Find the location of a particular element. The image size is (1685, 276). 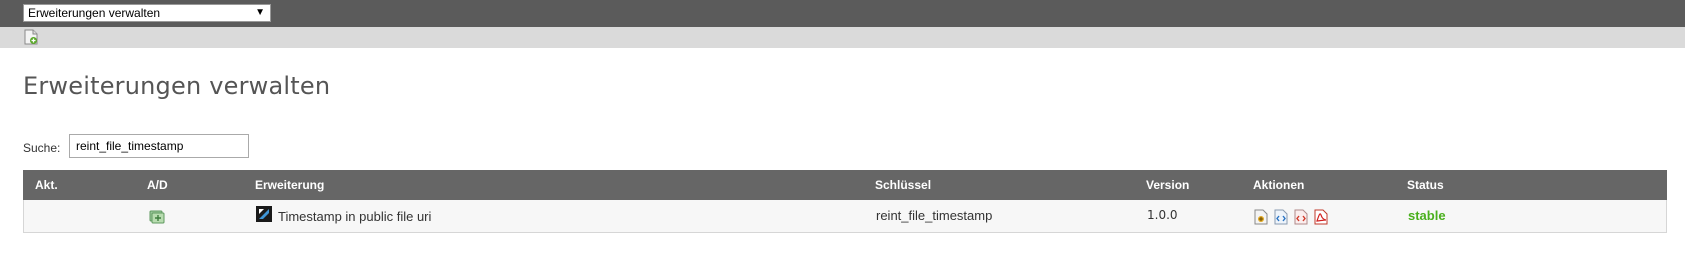

col-erweiterung: Erweiterung is located at coordinates (289, 185).